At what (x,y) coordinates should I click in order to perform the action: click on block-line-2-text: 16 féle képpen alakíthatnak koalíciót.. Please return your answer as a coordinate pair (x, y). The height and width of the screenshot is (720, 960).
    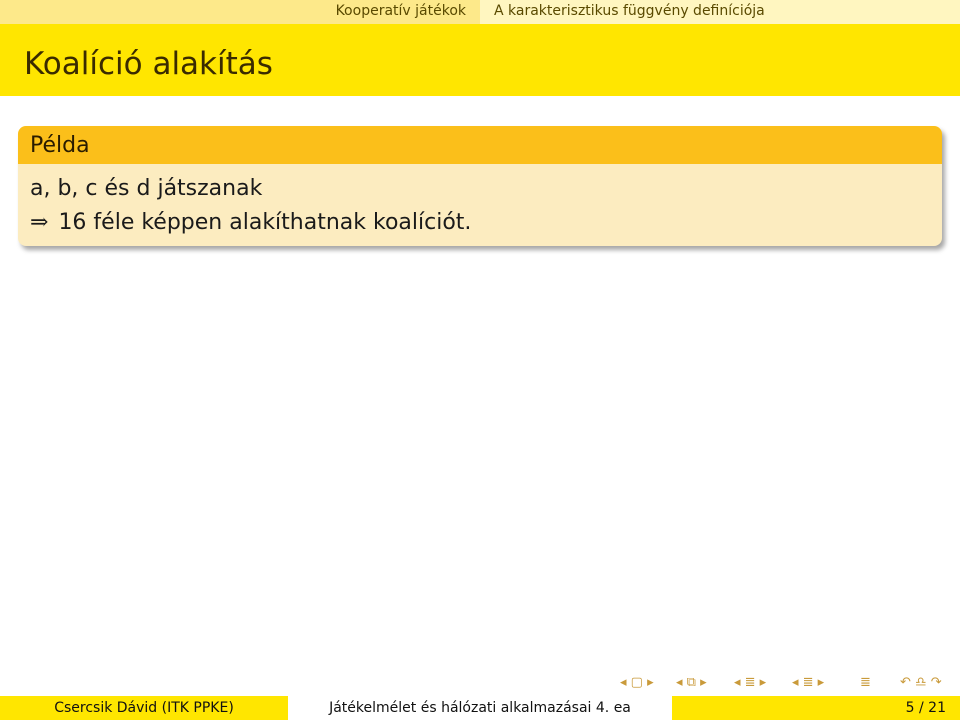
    Looking at the image, I should click on (265, 222).